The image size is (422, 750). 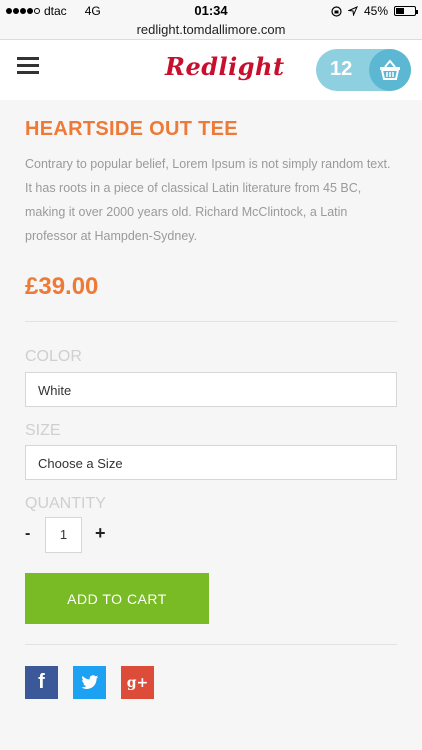 I want to click on address-bar-url: redlight.tomdallimore.com, so click(x=211, y=29).